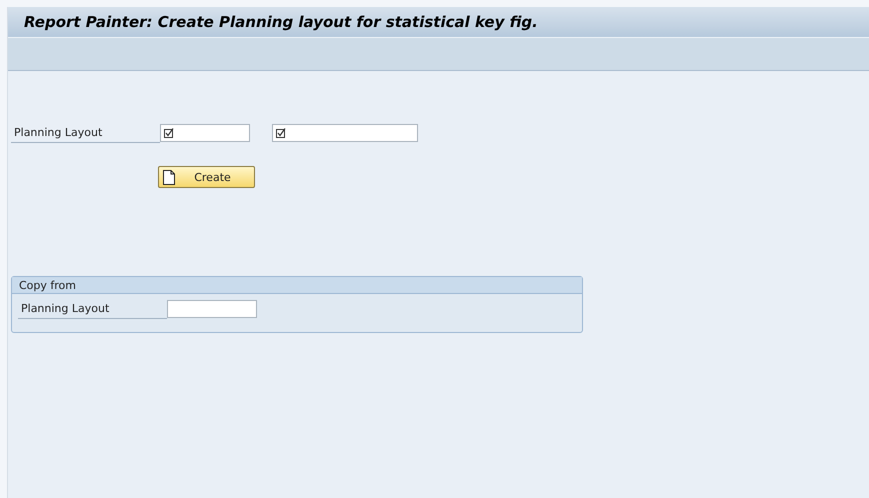 The width and height of the screenshot is (869, 498). What do you see at coordinates (206, 177) in the screenshot?
I see `create-button: Create` at bounding box center [206, 177].